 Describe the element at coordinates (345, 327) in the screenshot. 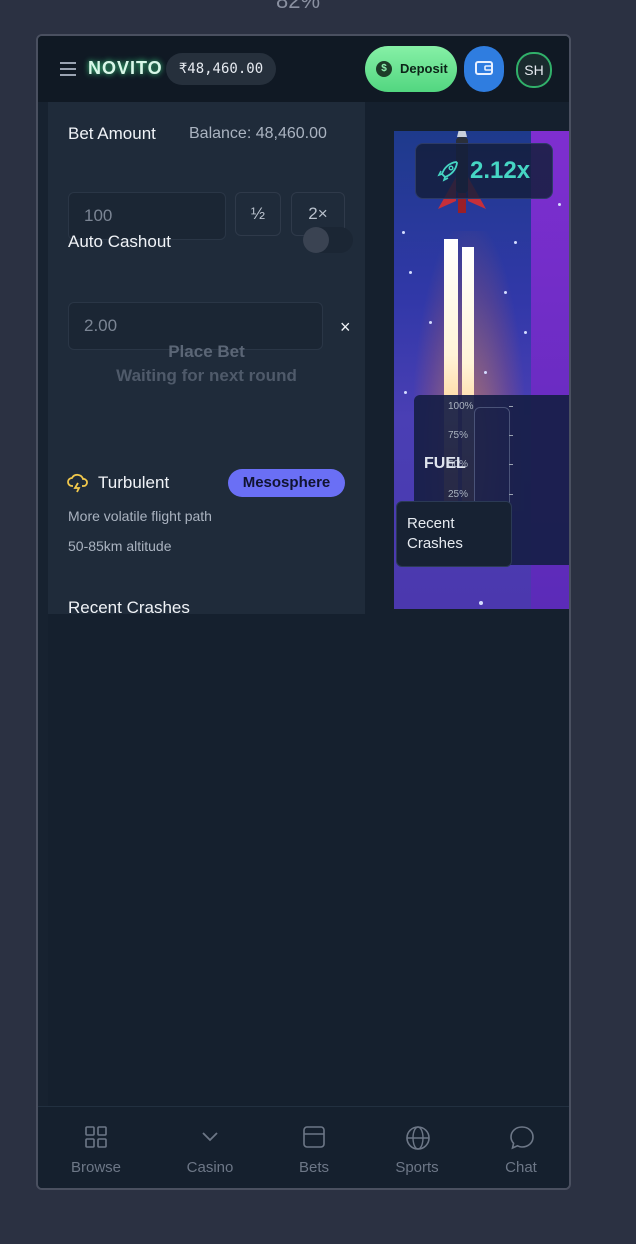

I see `clear-cashout-button: ×` at that location.